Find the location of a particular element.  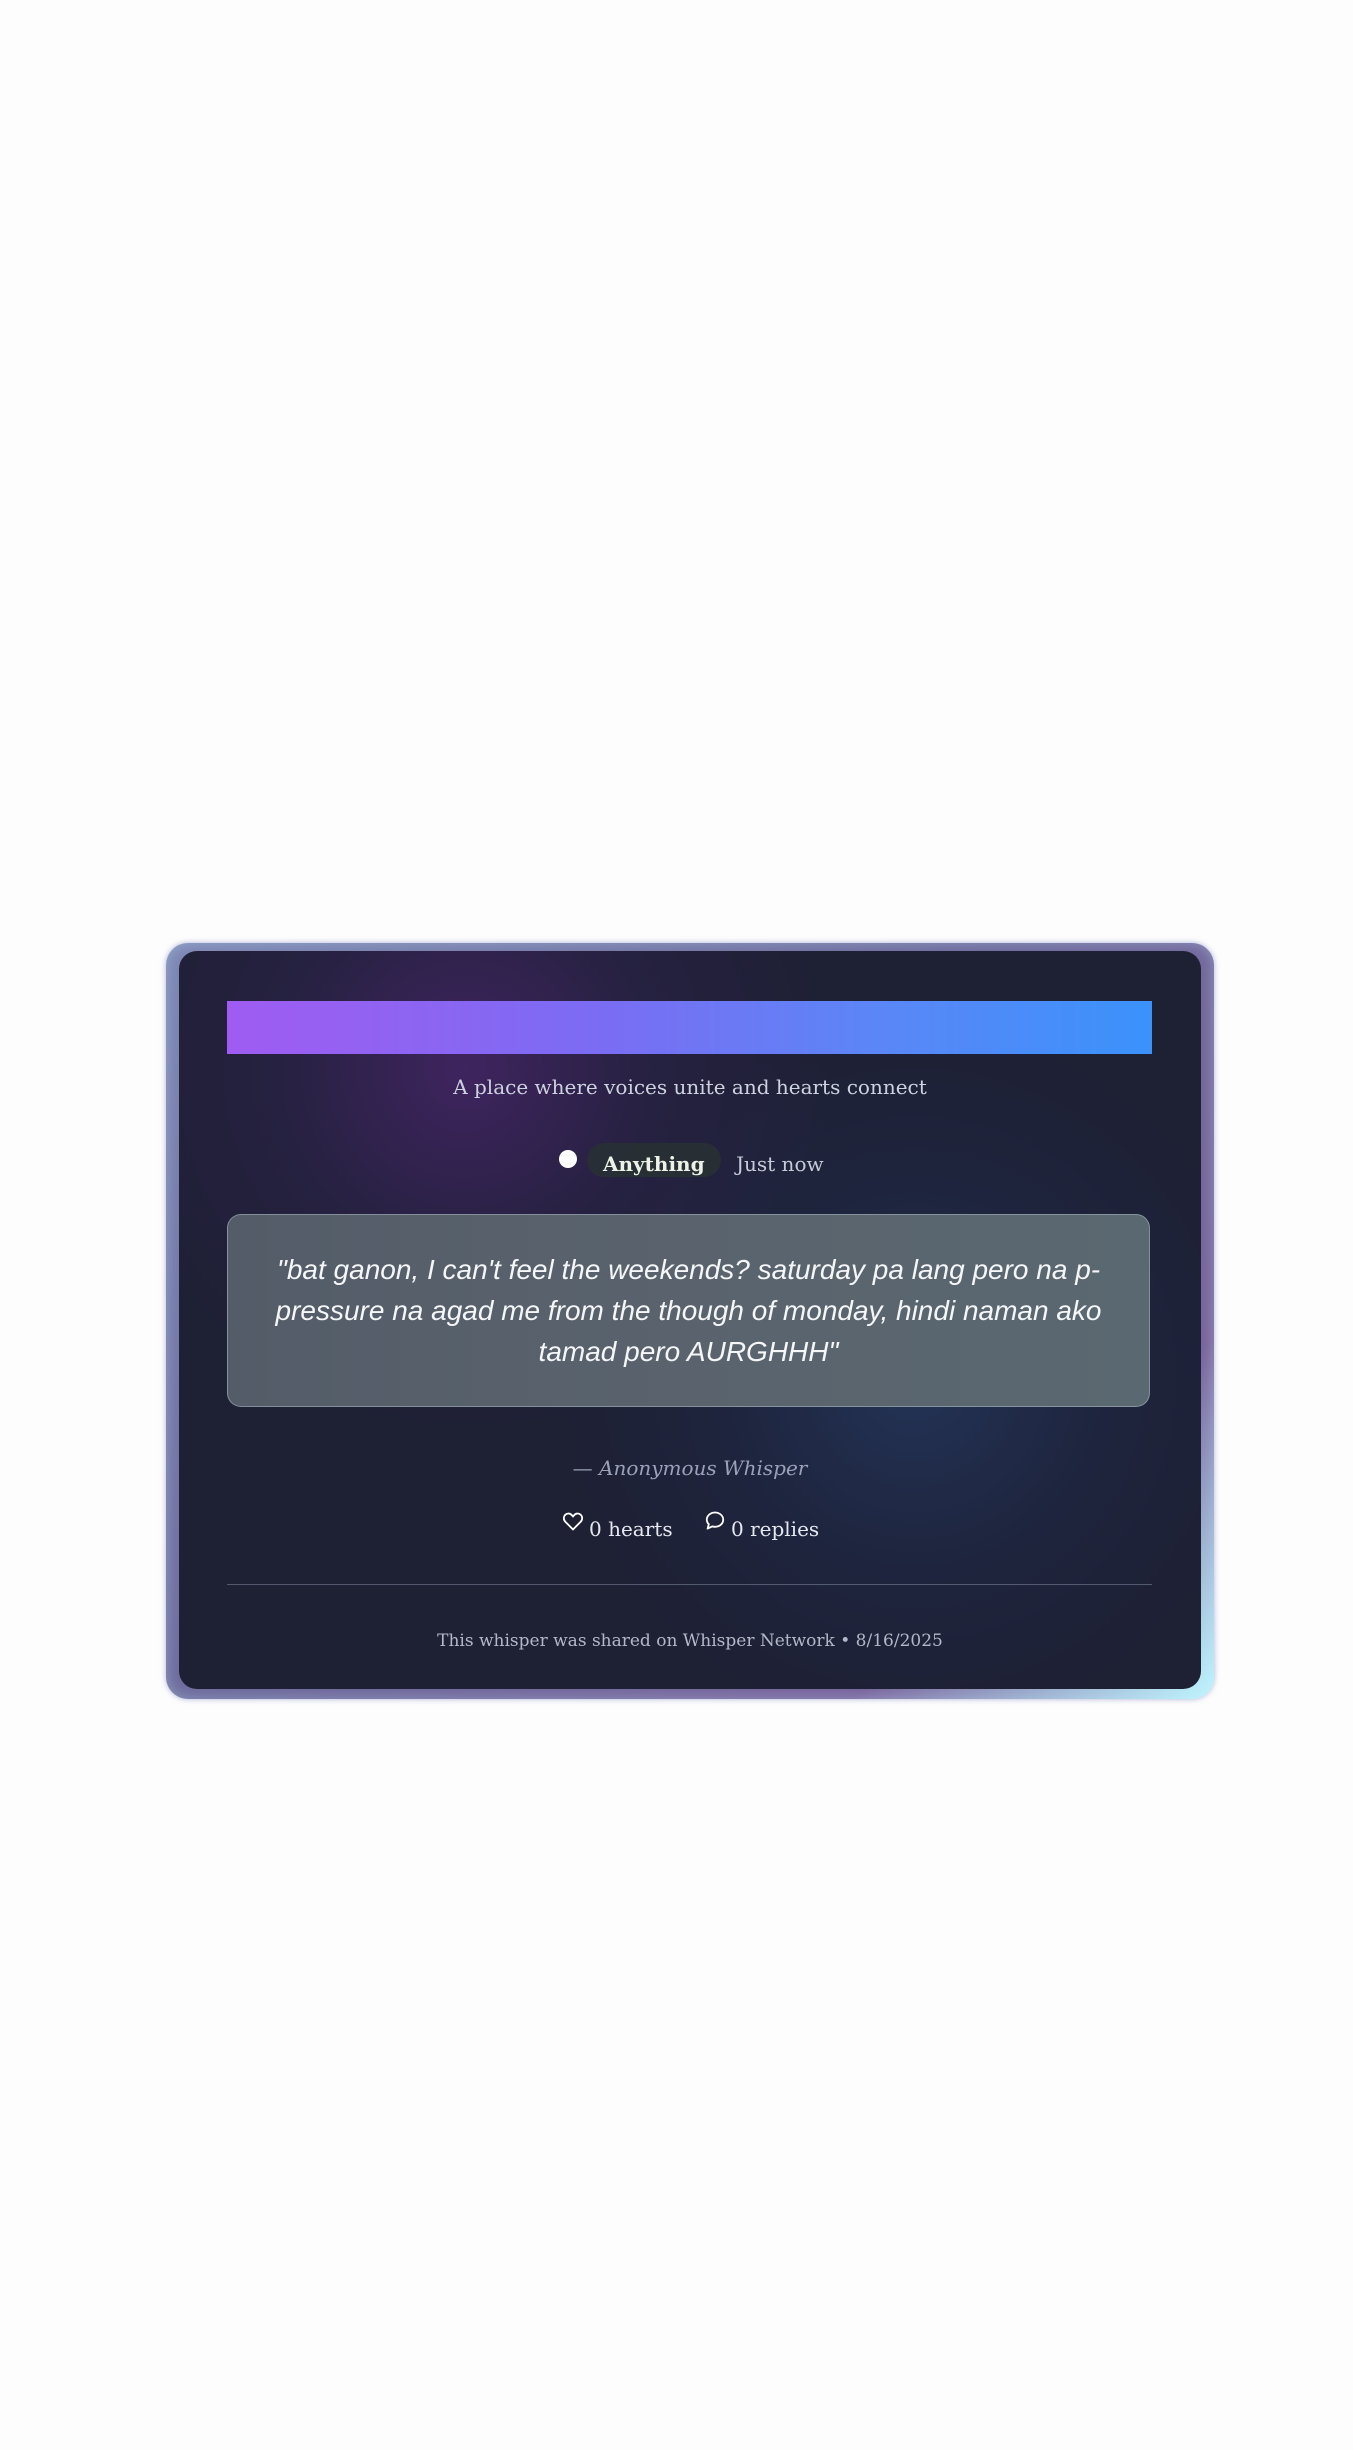

gradient-banner is located at coordinates (689, 1027).